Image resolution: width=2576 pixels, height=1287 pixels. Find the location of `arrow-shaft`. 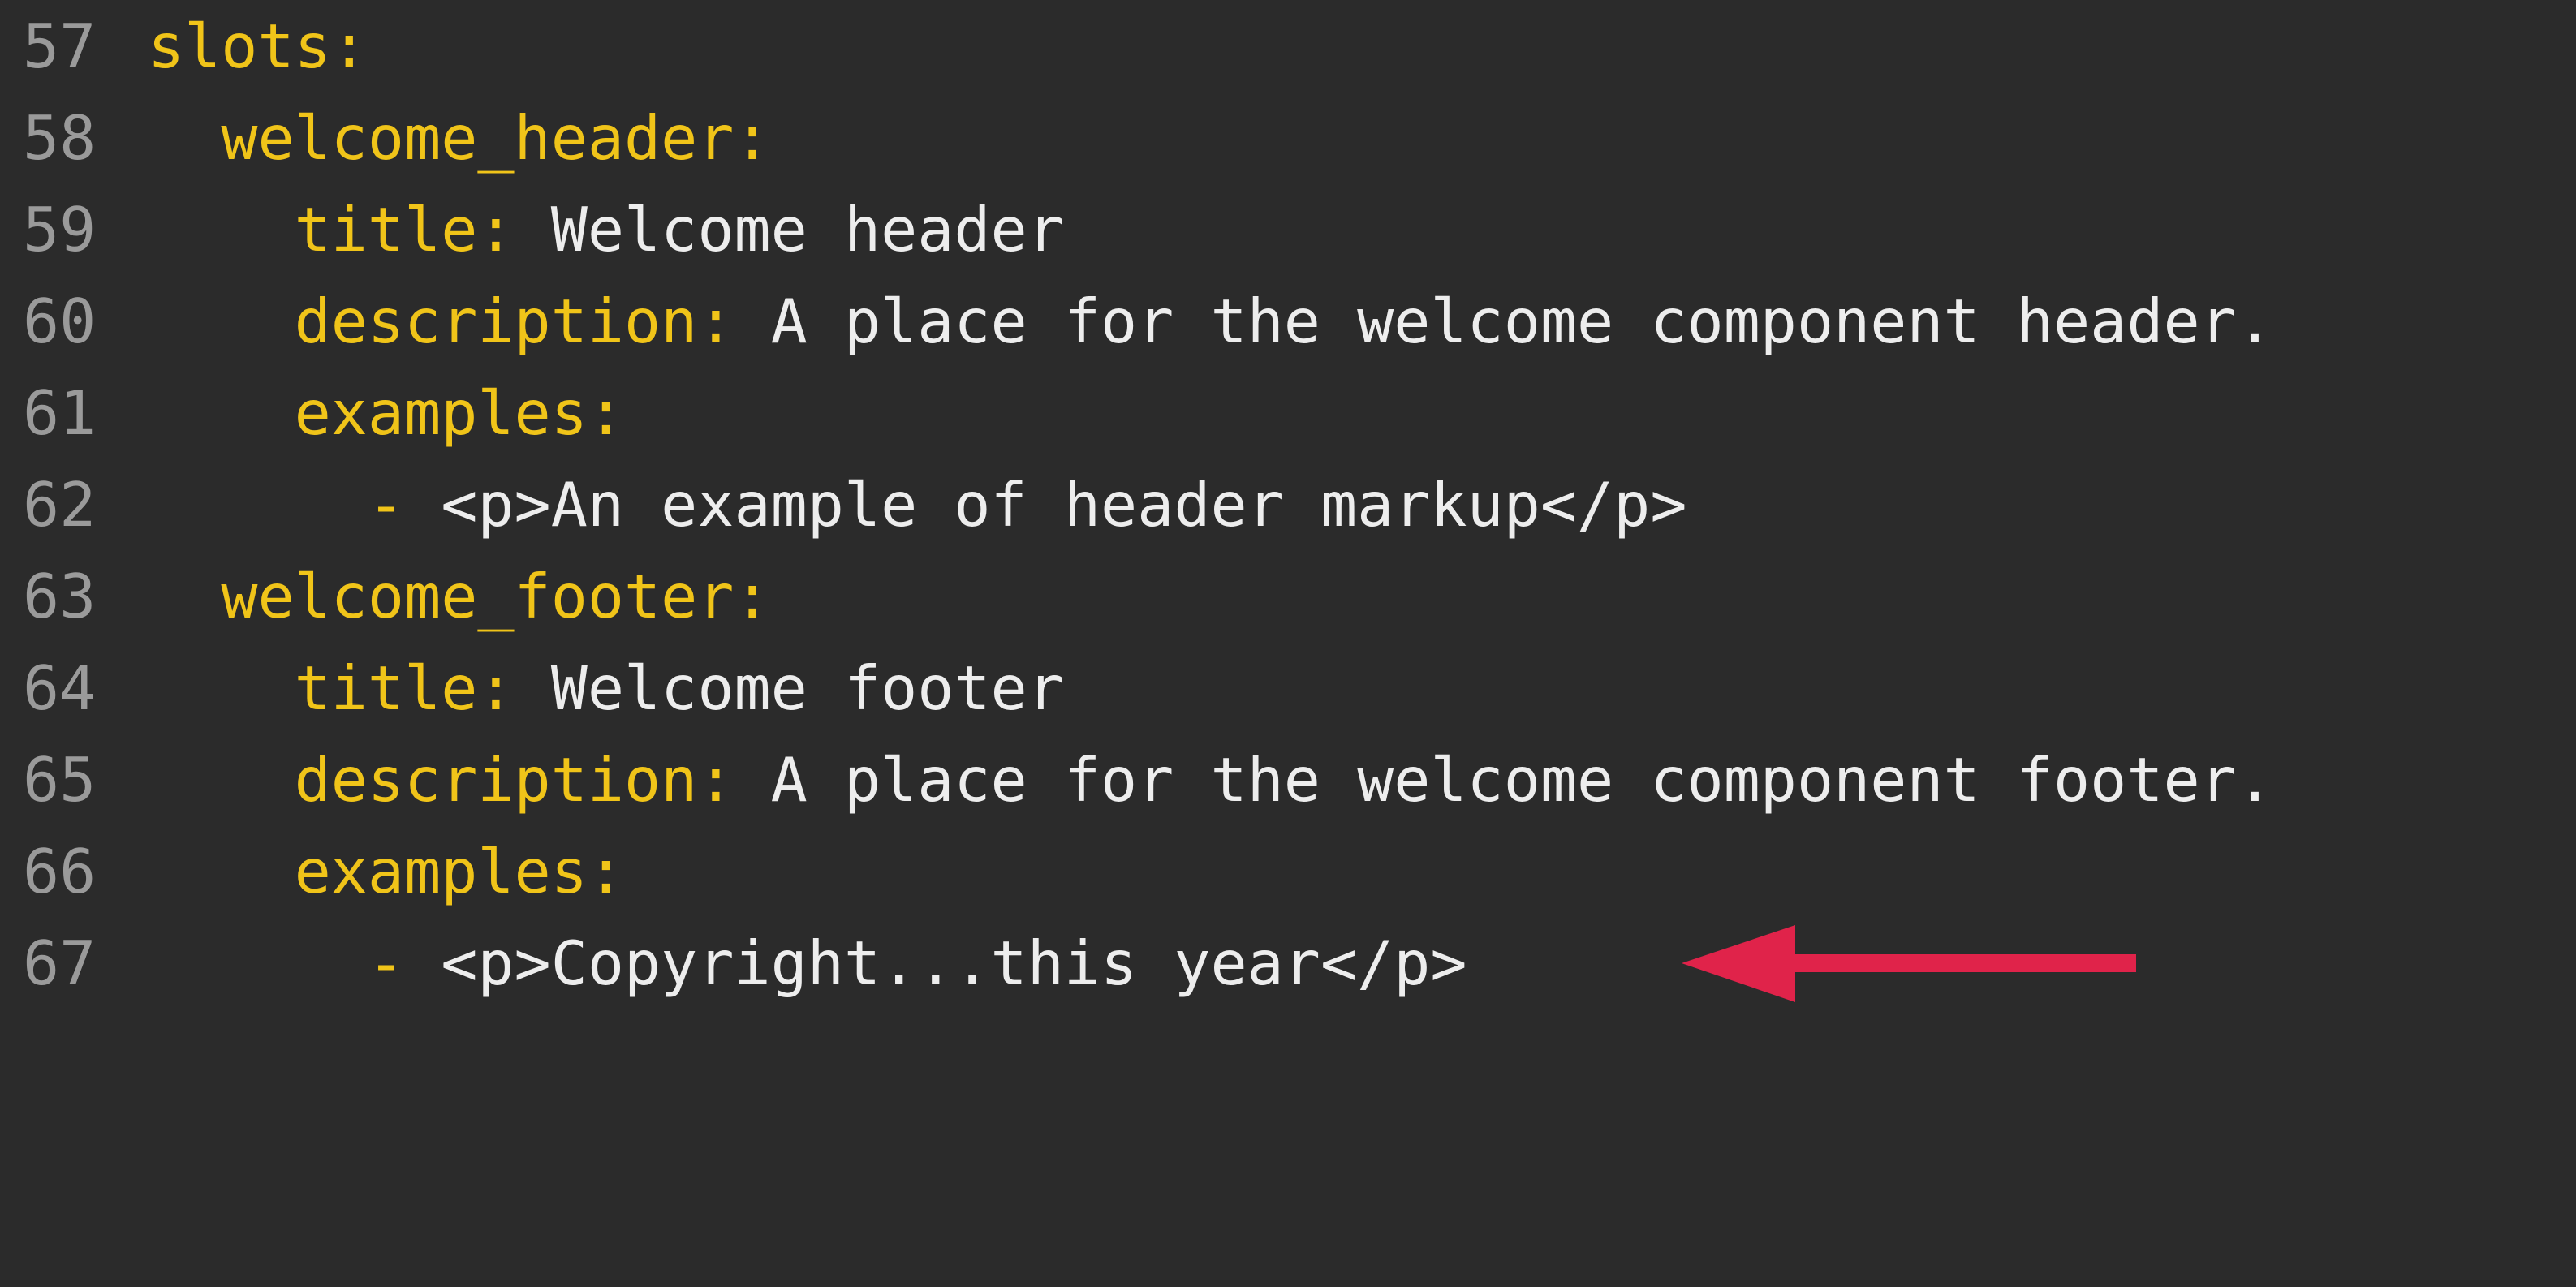

arrow-shaft is located at coordinates (1961, 963).